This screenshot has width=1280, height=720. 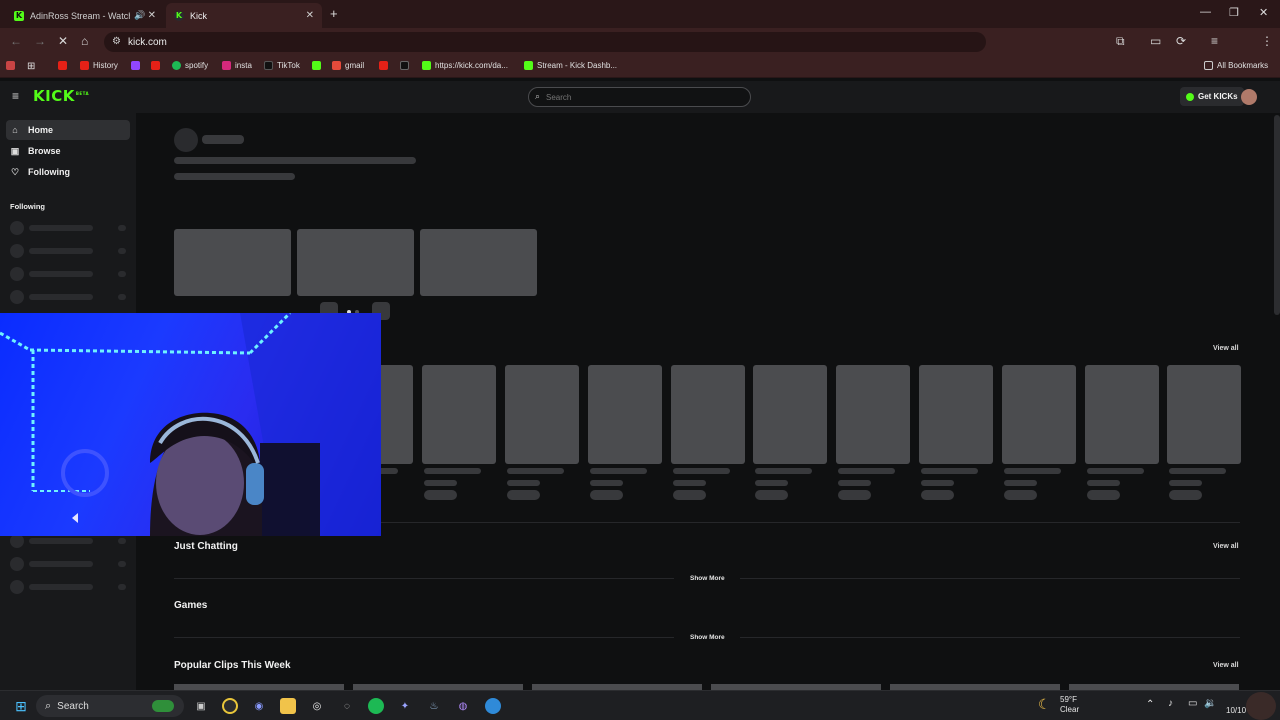 What do you see at coordinates (190, 605) in the screenshot?
I see `section-title-games: Games` at bounding box center [190, 605].